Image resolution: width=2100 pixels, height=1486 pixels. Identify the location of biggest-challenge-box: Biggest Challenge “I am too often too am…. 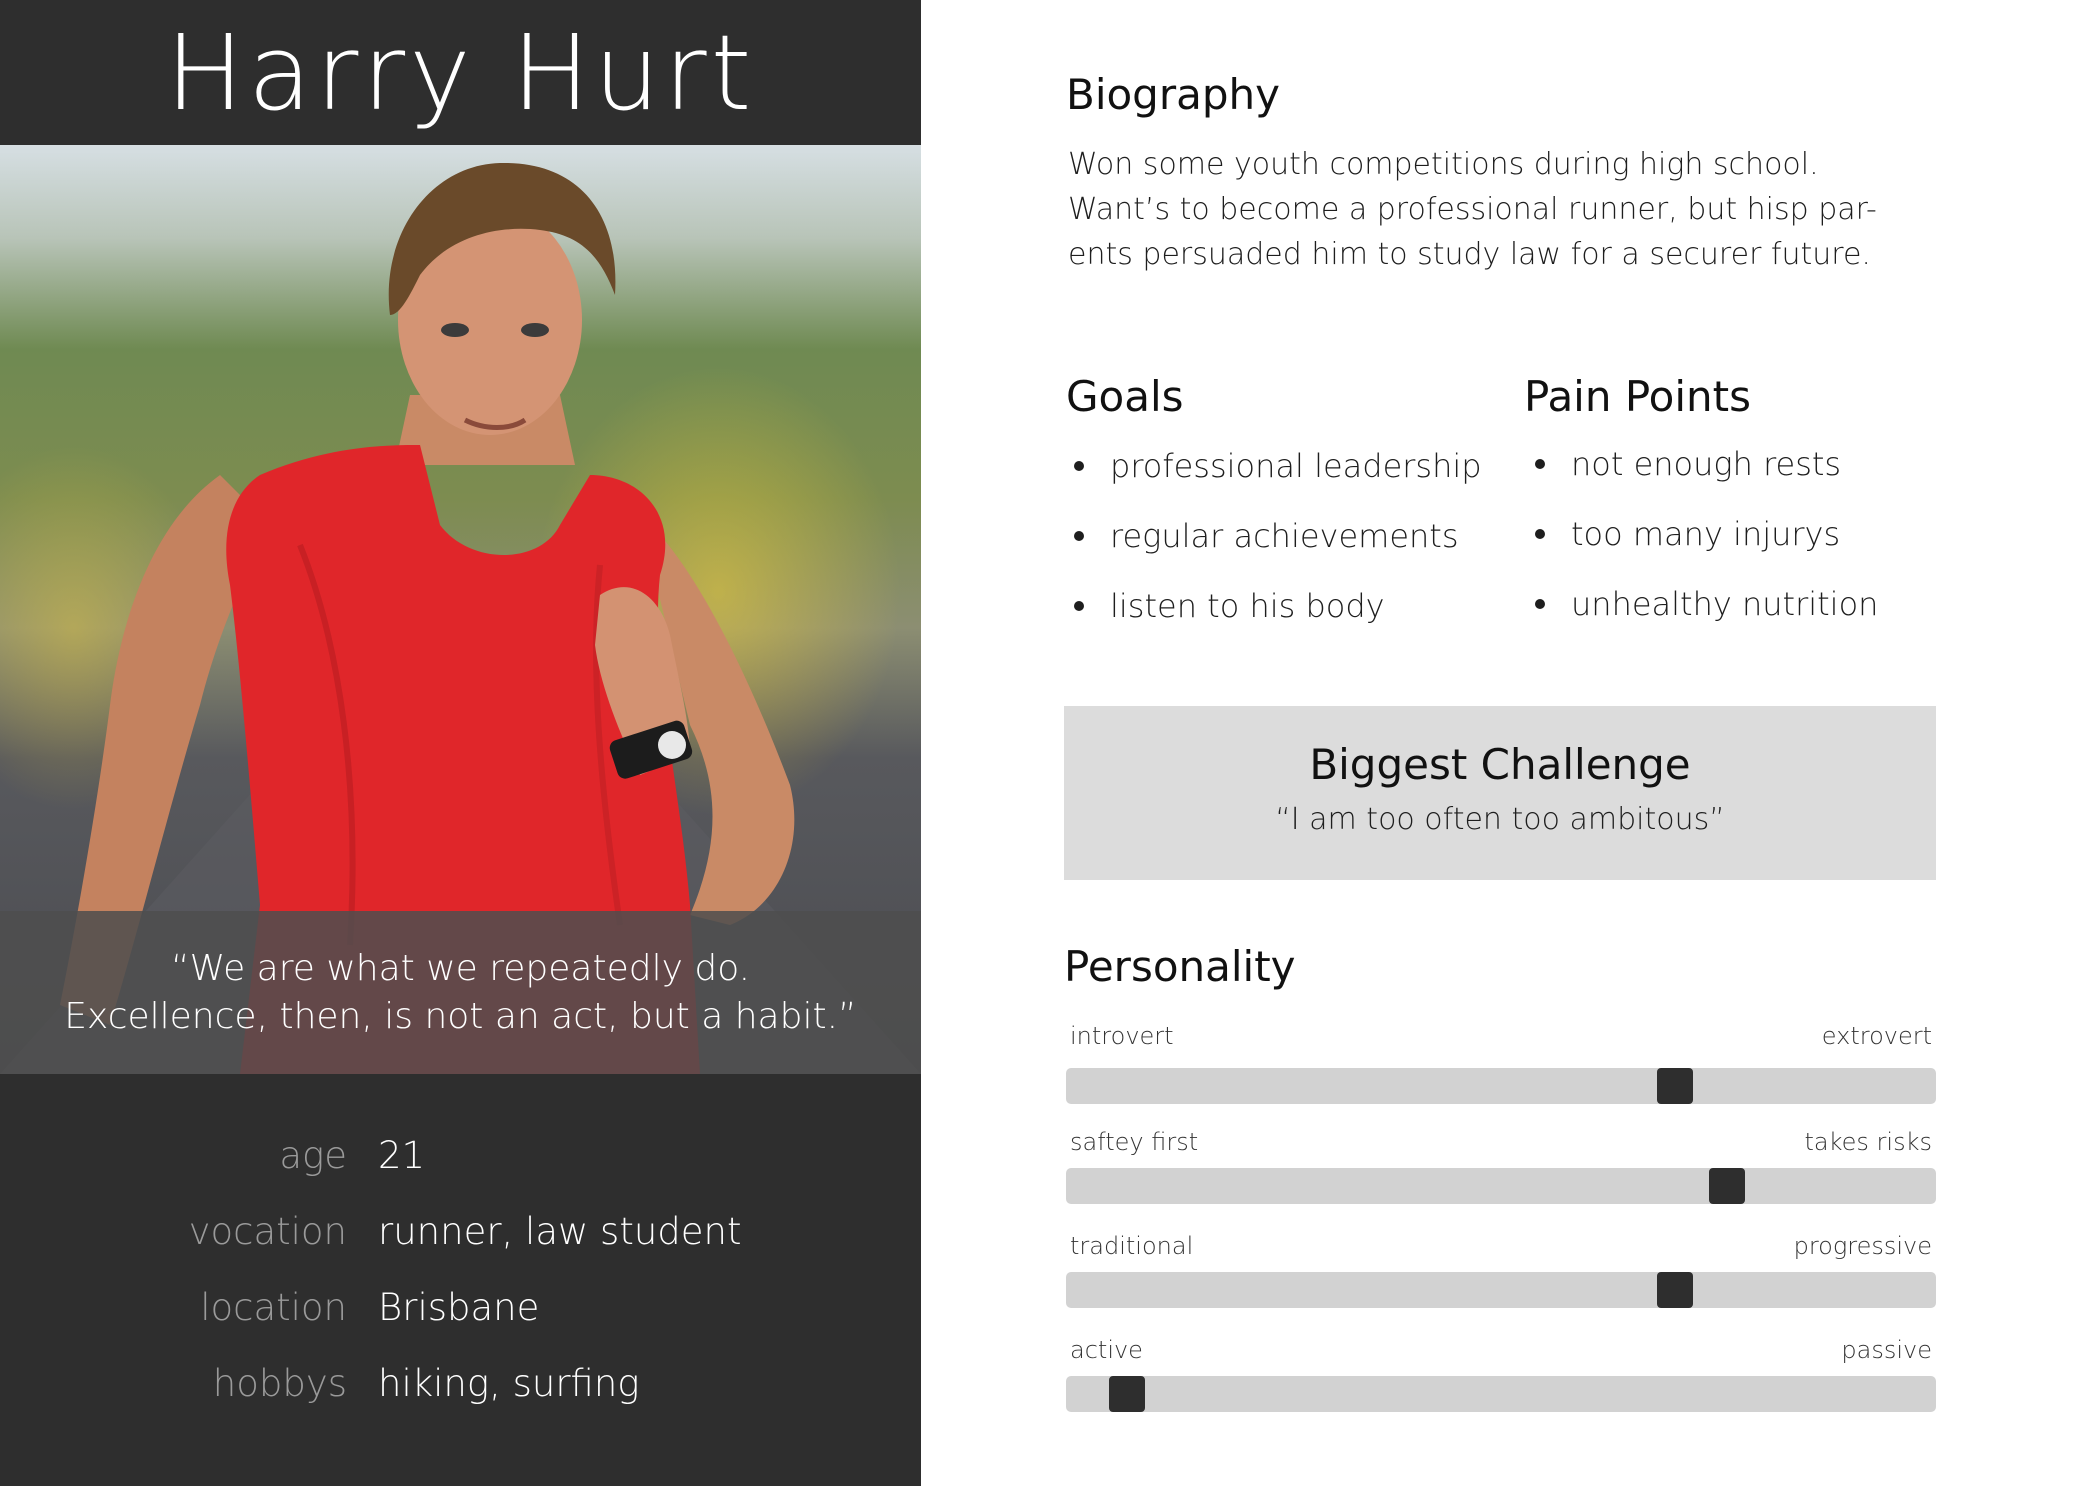
(1500, 793).